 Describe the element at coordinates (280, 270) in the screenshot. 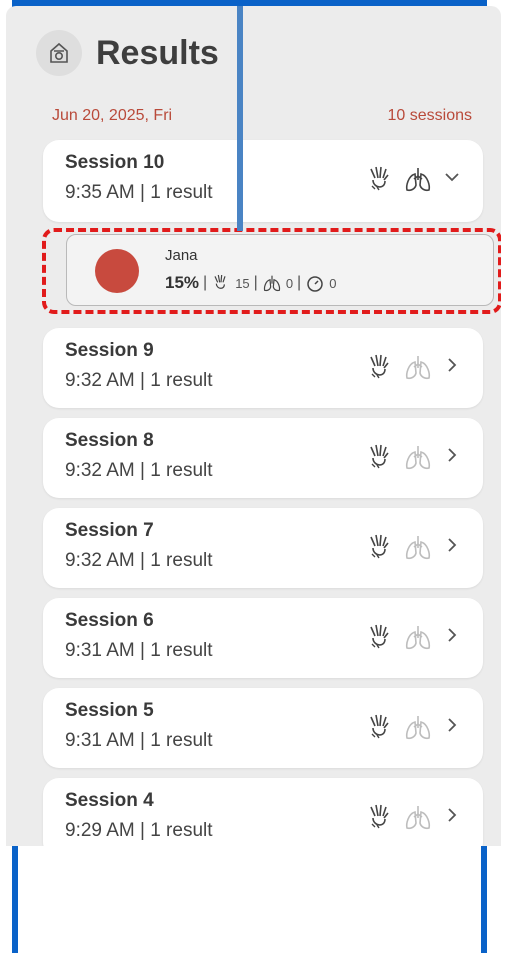

I see `result-row: Jana 15% | 15 | 0 | 0` at that location.